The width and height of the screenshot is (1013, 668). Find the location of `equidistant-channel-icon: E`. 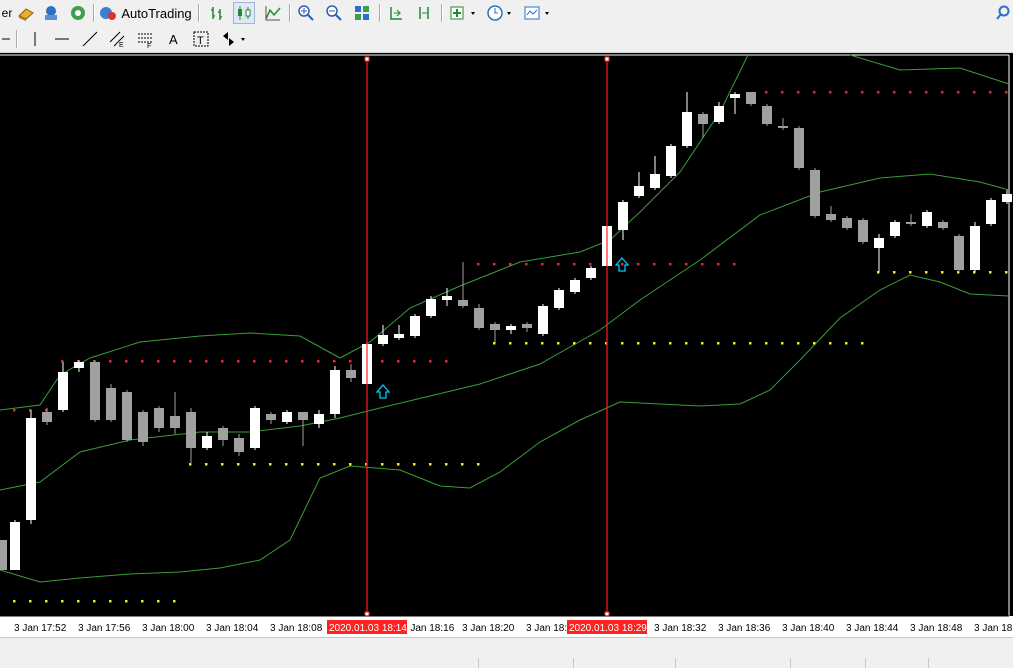

equidistant-channel-icon: E is located at coordinates (117, 39).